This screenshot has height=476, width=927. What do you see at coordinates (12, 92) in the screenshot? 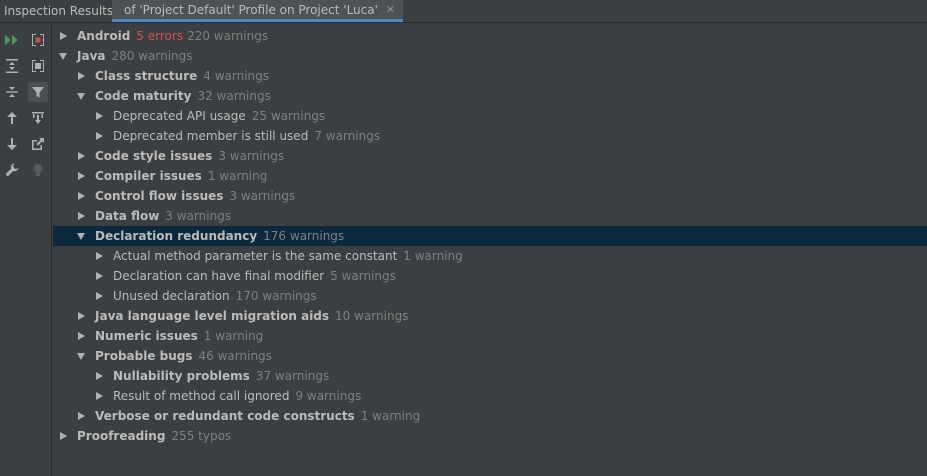
I see `collapse-all-icon` at bounding box center [12, 92].